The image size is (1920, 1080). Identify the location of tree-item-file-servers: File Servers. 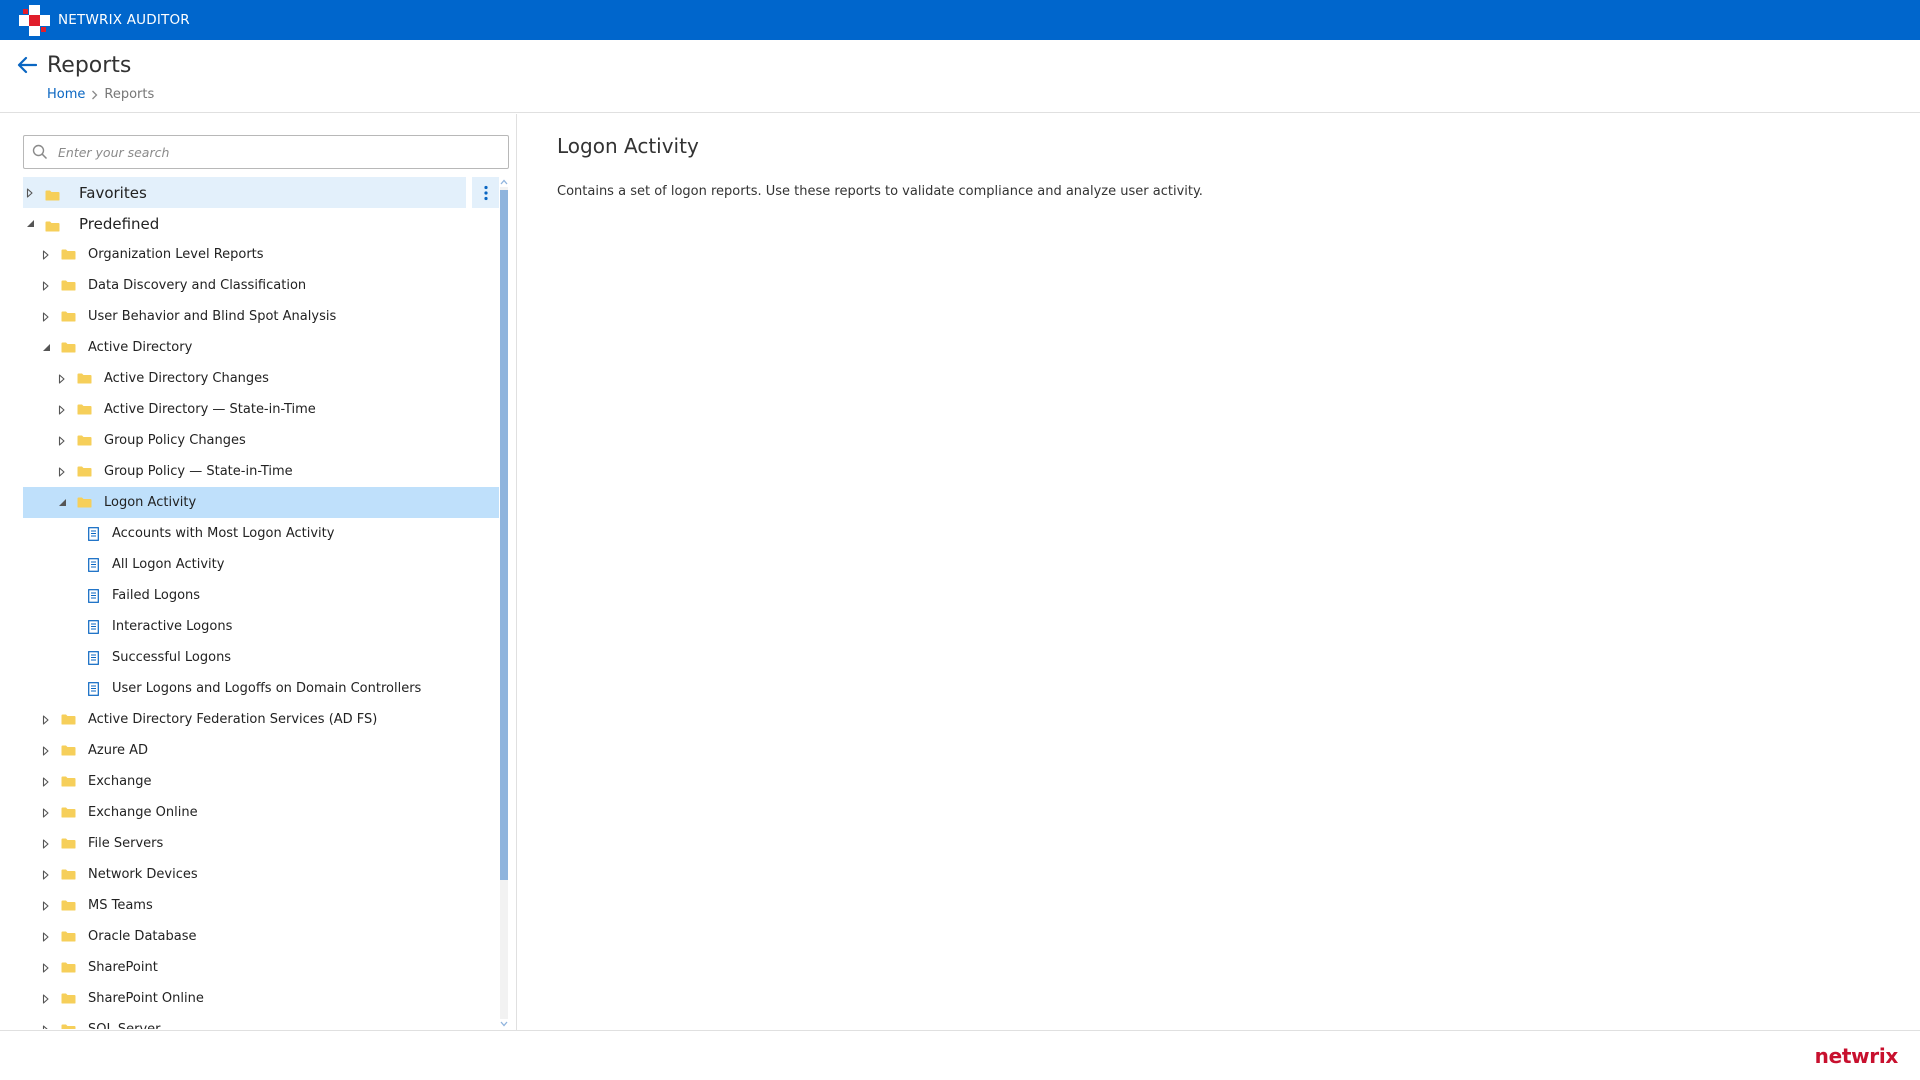
(261, 843).